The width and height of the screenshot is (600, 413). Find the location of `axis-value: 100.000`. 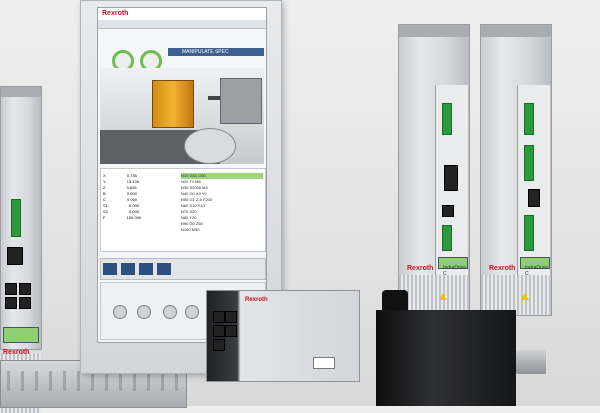

axis-value: 100.000 is located at coordinates (134, 217).